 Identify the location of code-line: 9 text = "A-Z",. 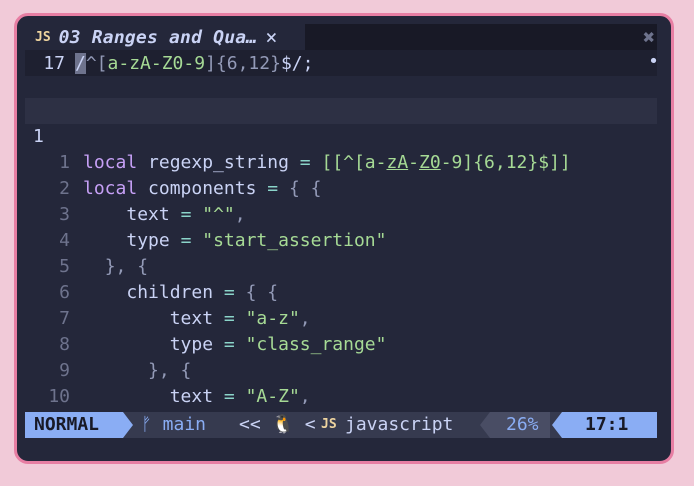
(341, 368).